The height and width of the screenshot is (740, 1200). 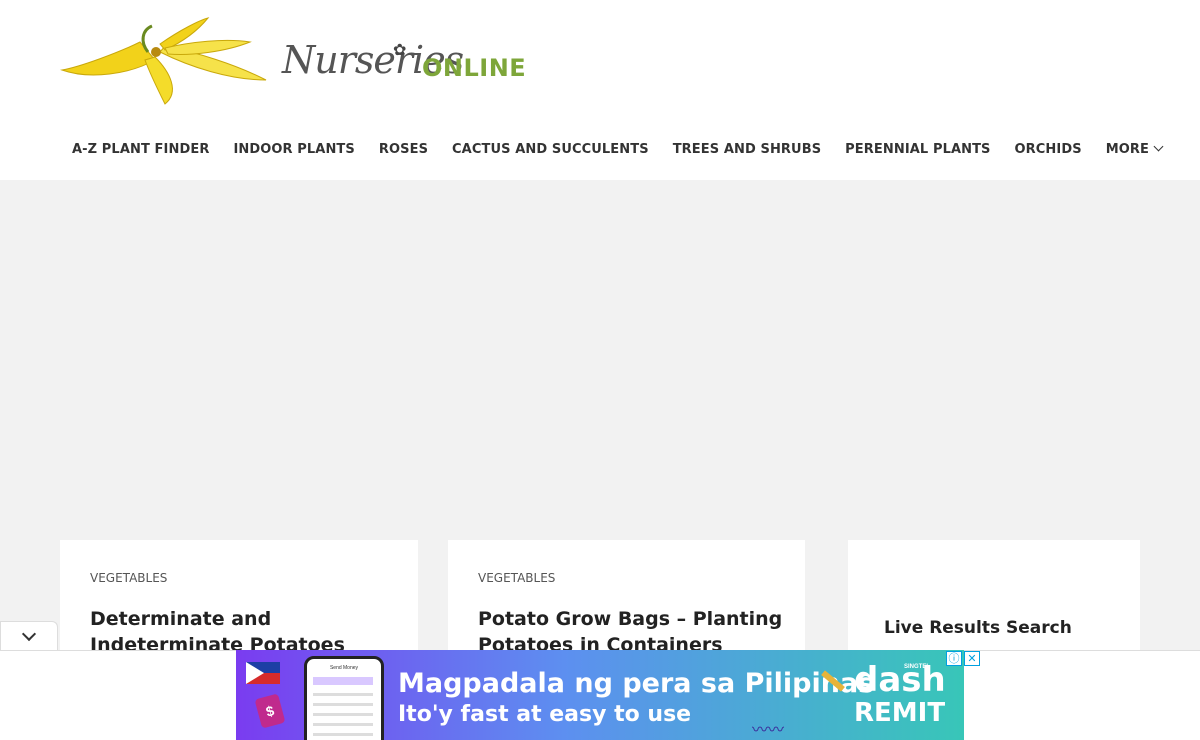 What do you see at coordinates (344, 668) in the screenshot?
I see `phone-title: Send Money` at bounding box center [344, 668].